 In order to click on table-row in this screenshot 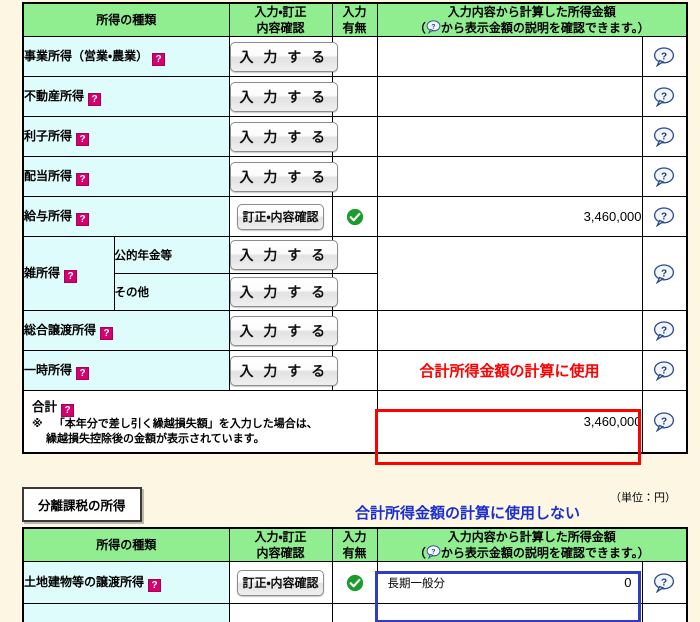, I will do `click(355, 612)`.